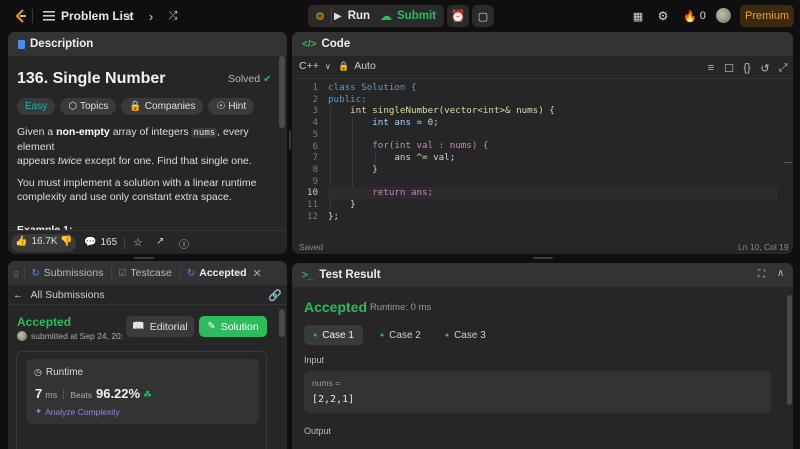 The height and width of the screenshot is (449, 800). What do you see at coordinates (356, 16) in the screenshot?
I see `run-button: ▶ Run` at bounding box center [356, 16].